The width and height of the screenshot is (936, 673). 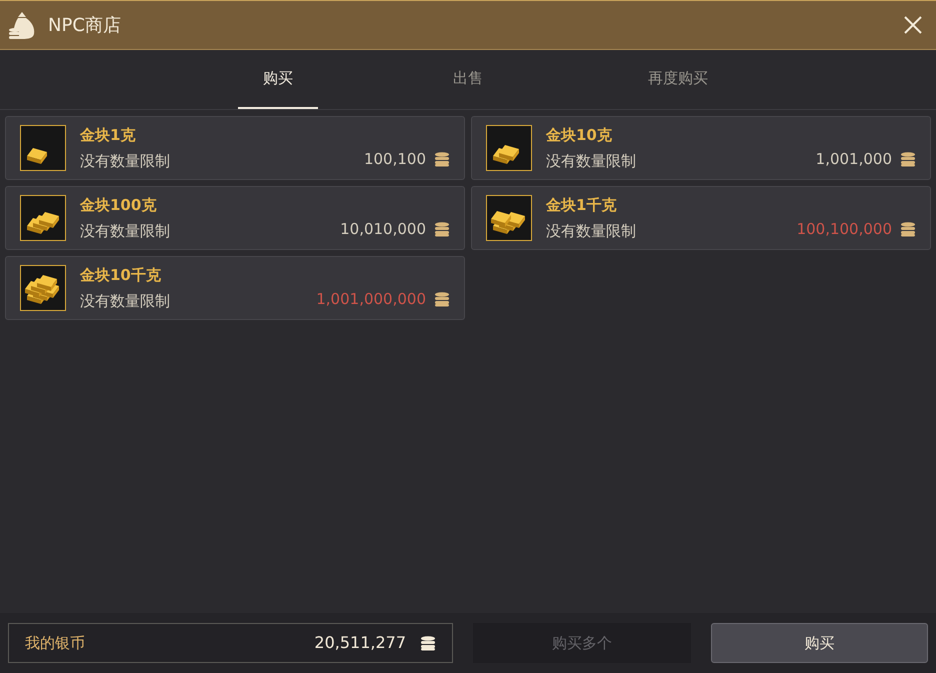 I want to click on shop-item-card: 金块100克 没有数量限制 10,010,000, so click(x=235, y=218).